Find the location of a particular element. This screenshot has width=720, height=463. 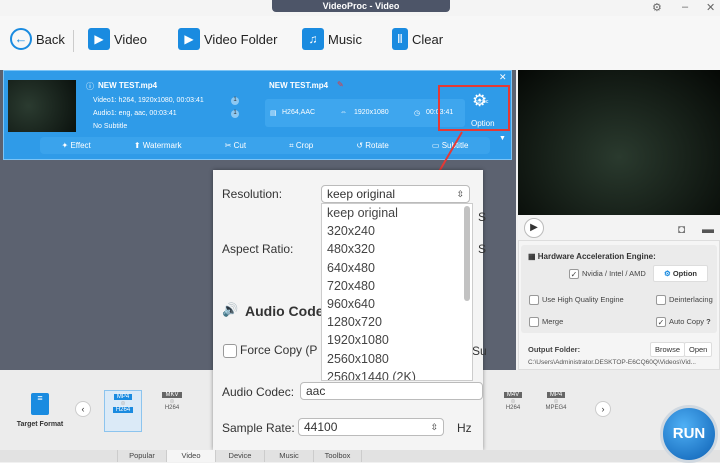

tab-video: Video is located at coordinates (190, 456).